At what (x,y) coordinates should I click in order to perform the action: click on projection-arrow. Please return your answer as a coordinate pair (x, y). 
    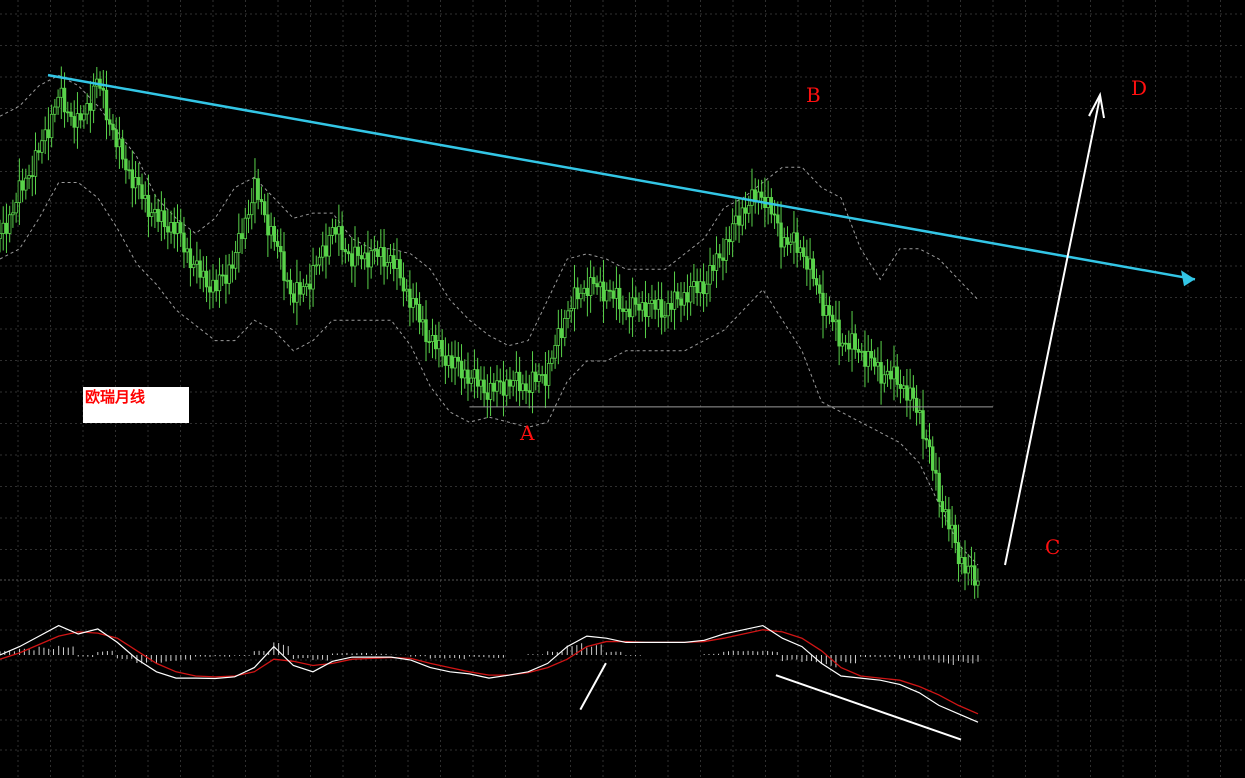
    Looking at the image, I should click on (1052, 331).